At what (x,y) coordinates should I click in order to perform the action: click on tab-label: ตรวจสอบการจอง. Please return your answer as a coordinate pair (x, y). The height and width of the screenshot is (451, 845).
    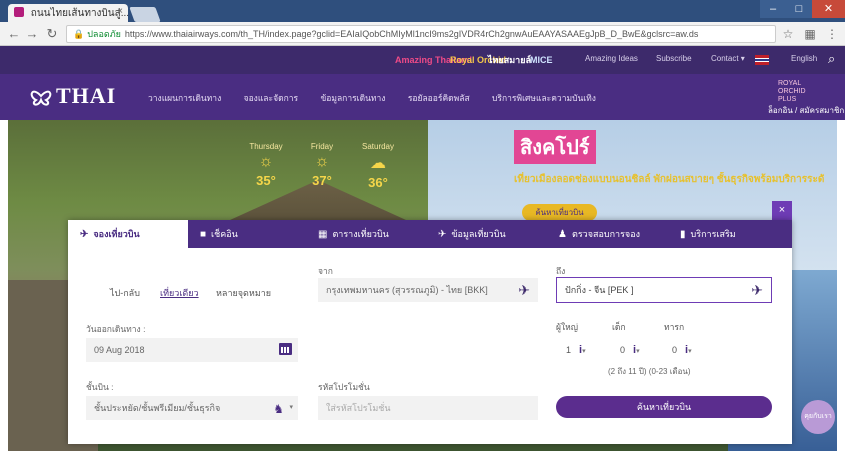
    Looking at the image, I should click on (605, 234).